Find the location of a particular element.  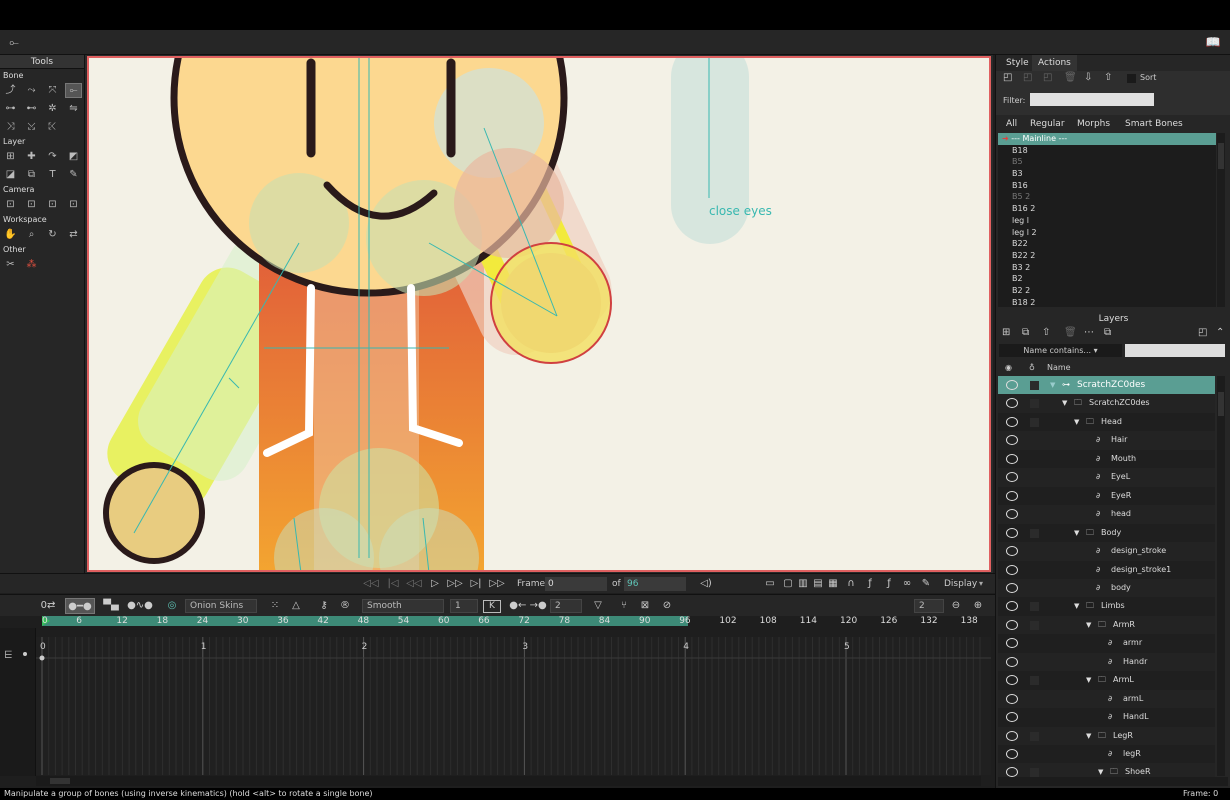

particle-layer-icon: ⧉ is located at coordinates (31, 174).